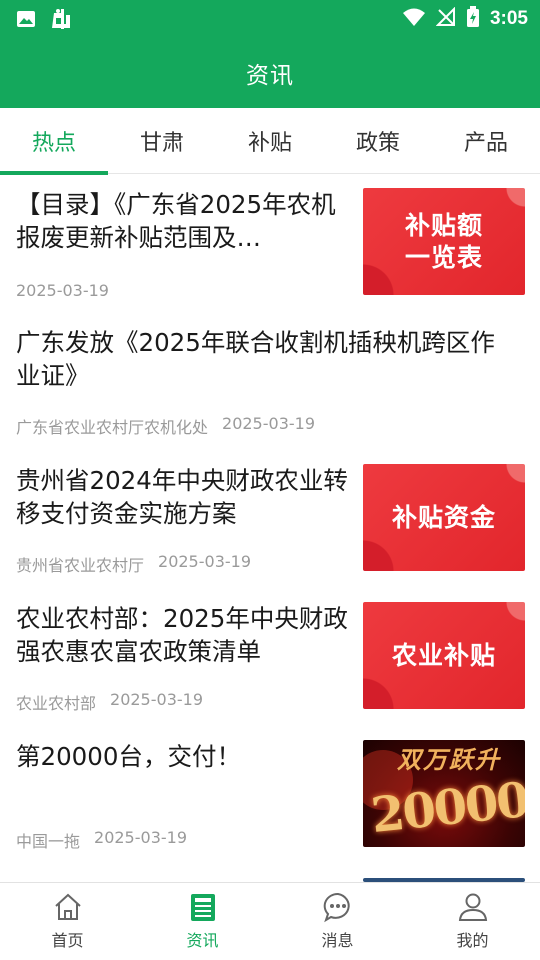 The image size is (540, 960). I want to click on nav-label: 资讯, so click(202, 940).